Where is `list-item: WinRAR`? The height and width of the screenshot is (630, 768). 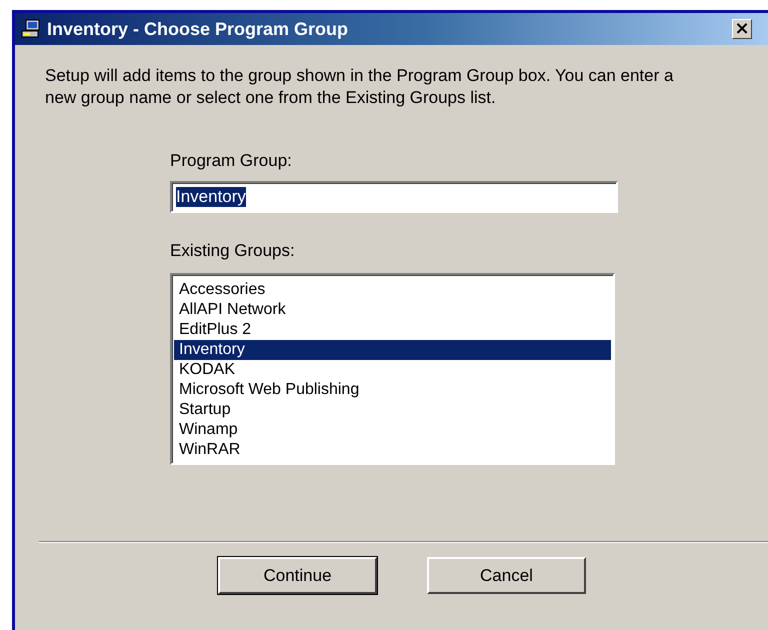
list-item: WinRAR is located at coordinates (392, 450).